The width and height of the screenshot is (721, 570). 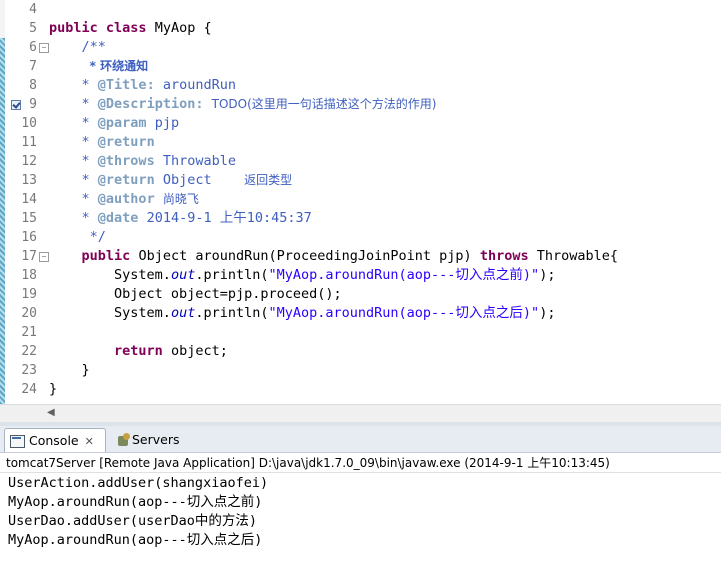 What do you see at coordinates (135, 502) in the screenshot?
I see `console-line: MyAop.aroundRun(aop---切入点之前)` at bounding box center [135, 502].